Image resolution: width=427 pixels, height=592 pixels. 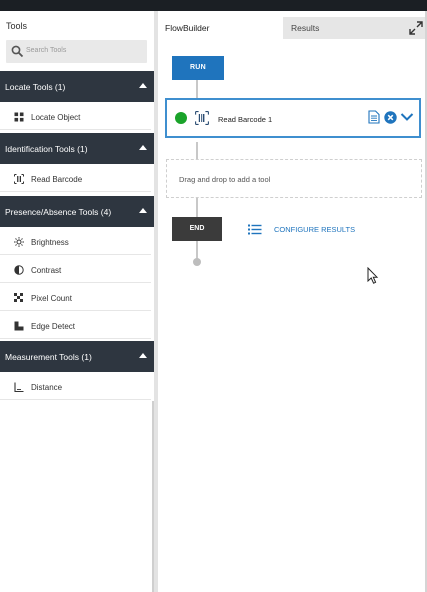 I want to click on run-button: RUN, so click(x=198, y=68).